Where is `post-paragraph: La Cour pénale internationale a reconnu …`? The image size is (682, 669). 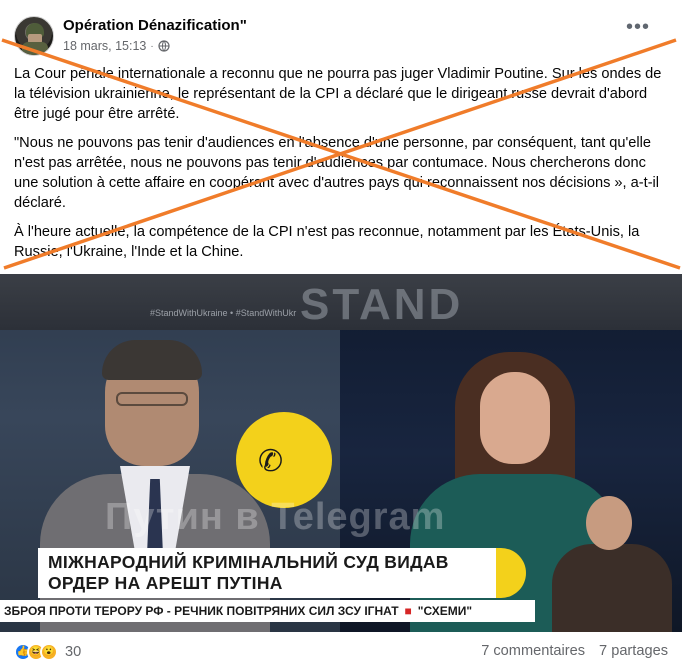 post-paragraph: La Cour pénale internationale a reconnu … is located at coordinates (338, 94).